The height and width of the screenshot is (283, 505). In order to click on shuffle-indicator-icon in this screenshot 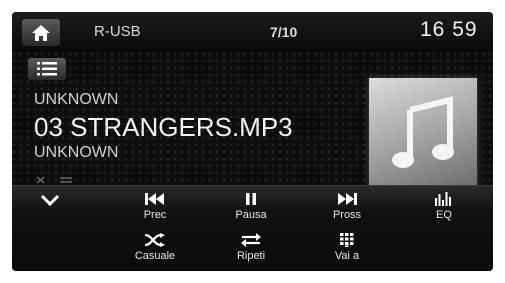, I will do `click(54, 180)`.